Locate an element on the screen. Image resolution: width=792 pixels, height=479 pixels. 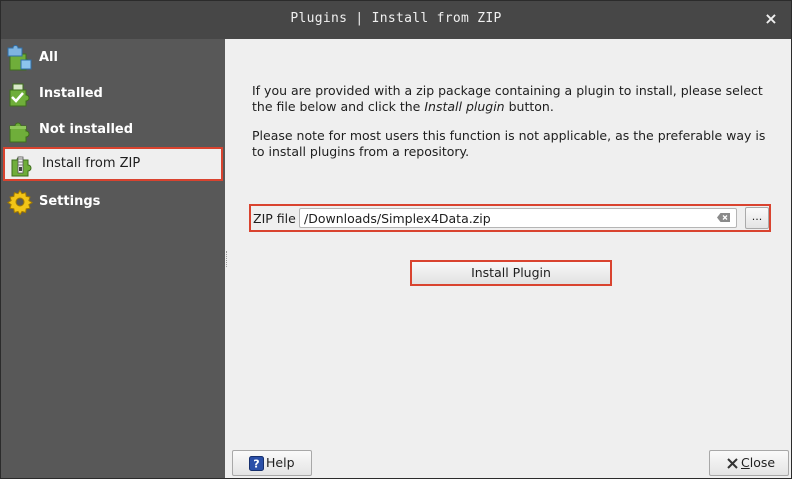
sidebar-item-settings: Settings is located at coordinates (113, 202).